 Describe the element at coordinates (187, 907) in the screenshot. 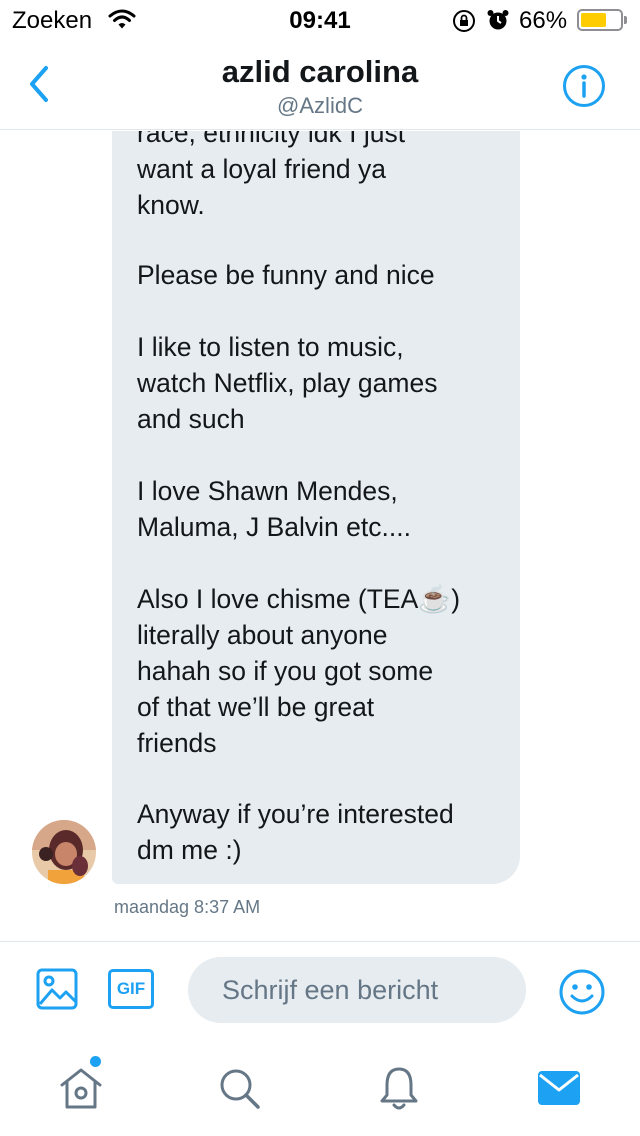

I see `message-timestamp: maandag 8:37 AM` at that location.